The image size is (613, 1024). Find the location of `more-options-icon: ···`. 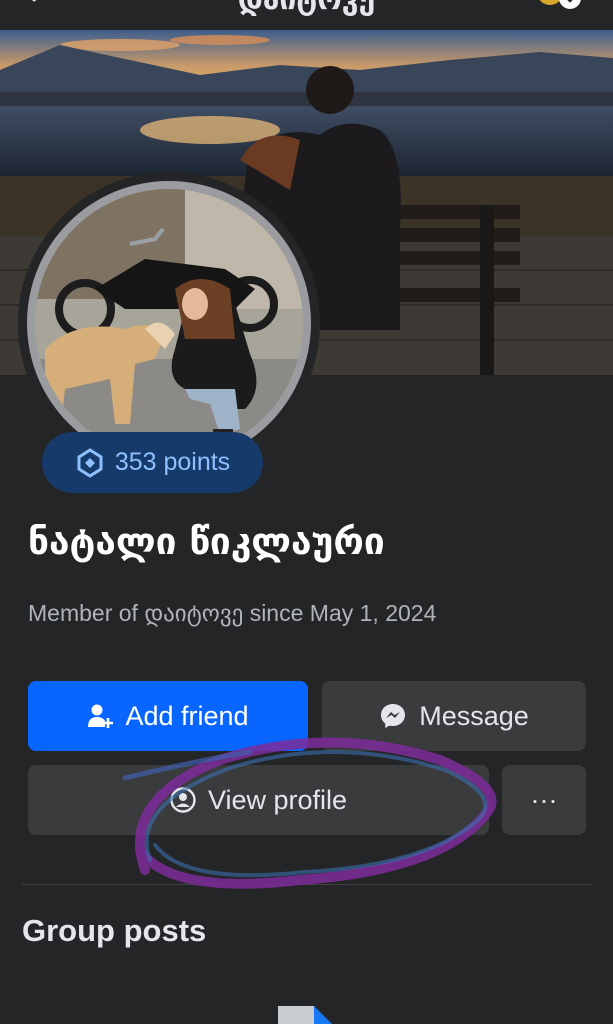

more-options-icon: ··· is located at coordinates (544, 799).